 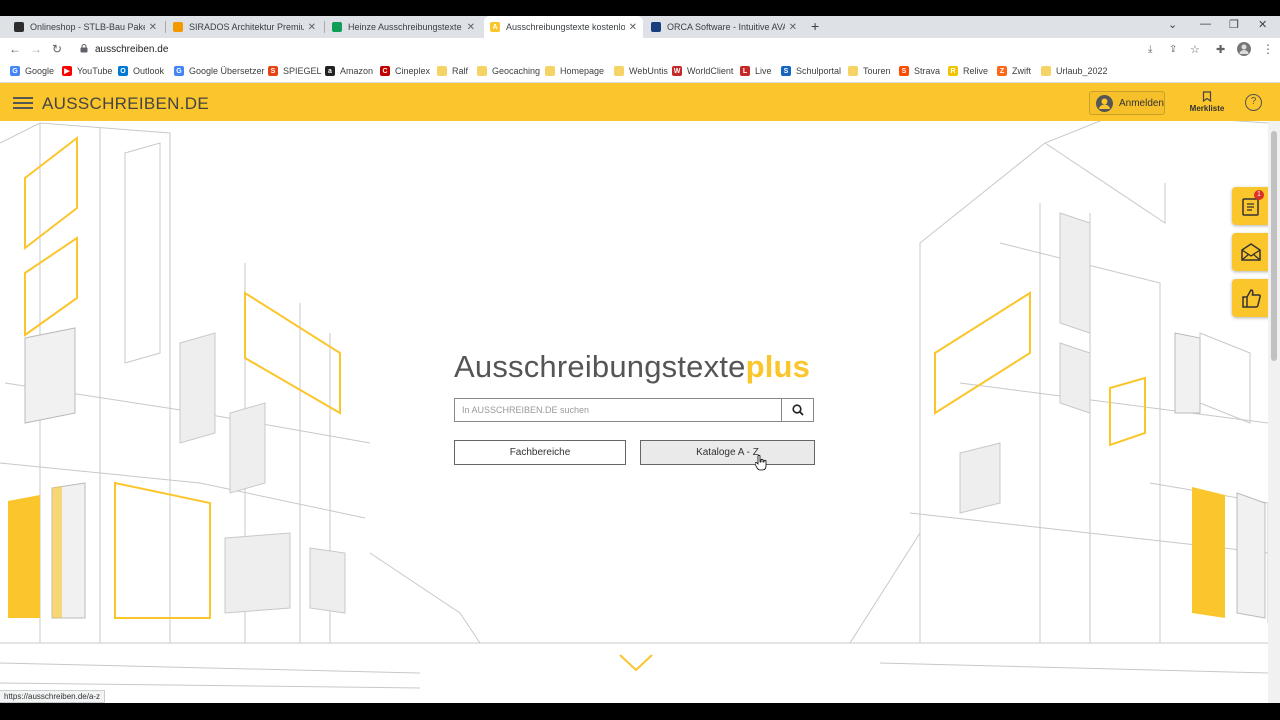 What do you see at coordinates (648, 71) in the screenshot?
I see `bookmark-label: WebUntis` at bounding box center [648, 71].